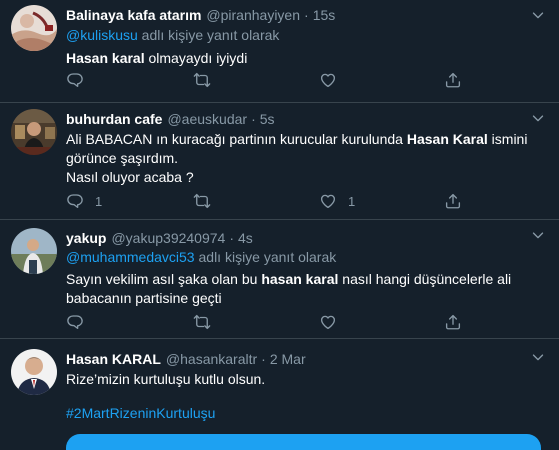  Describe the element at coordinates (164, 279) in the screenshot. I see `text-segment: Sayın vekilim asıl şaka olan bu` at that location.